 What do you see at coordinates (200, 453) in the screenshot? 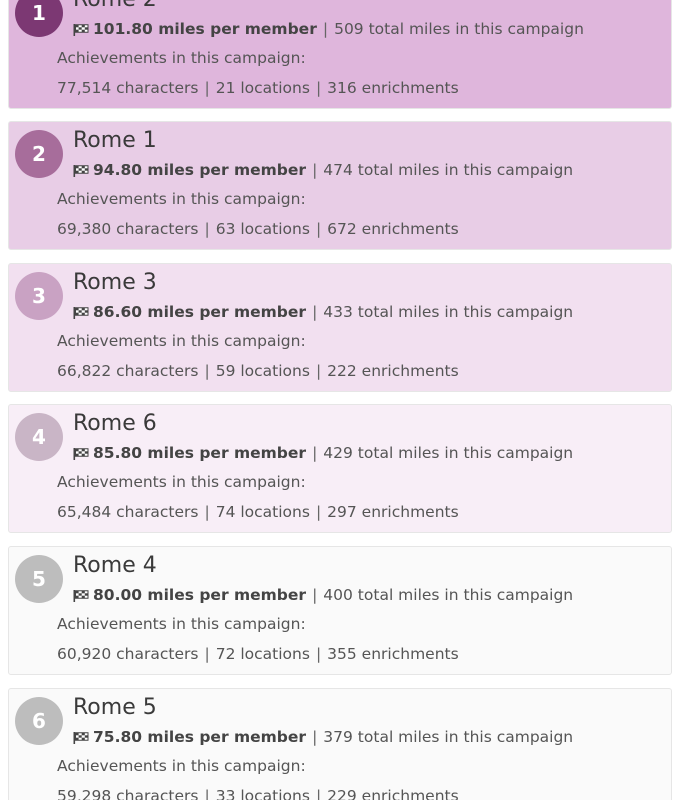
I see `miles-per-member: 85.80 miles per member` at bounding box center [200, 453].